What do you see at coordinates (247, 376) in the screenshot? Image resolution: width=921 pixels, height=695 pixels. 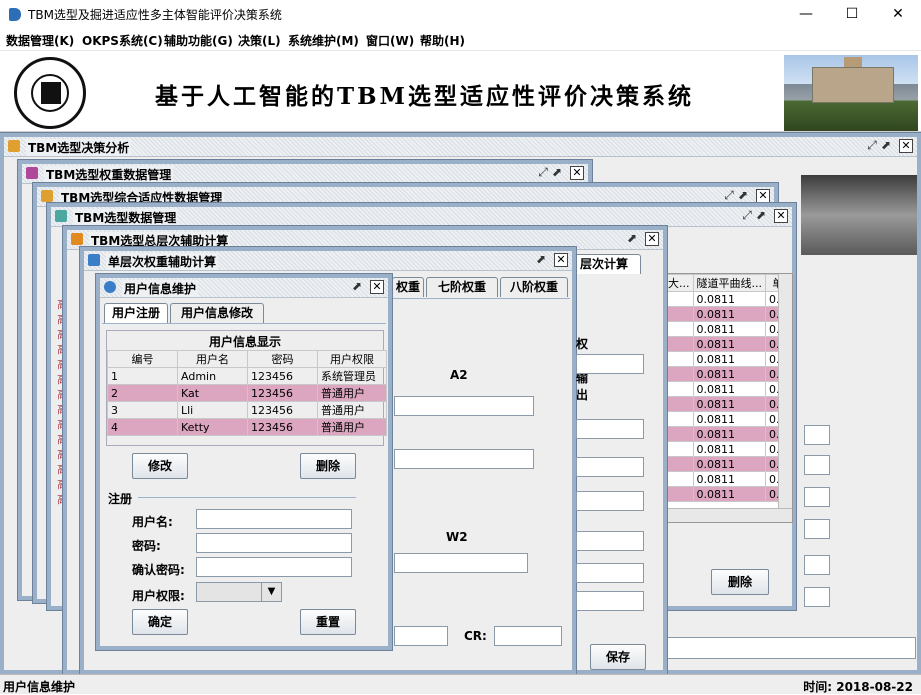 I see `table-row: 1 Admin 123456 系统管理员` at bounding box center [247, 376].